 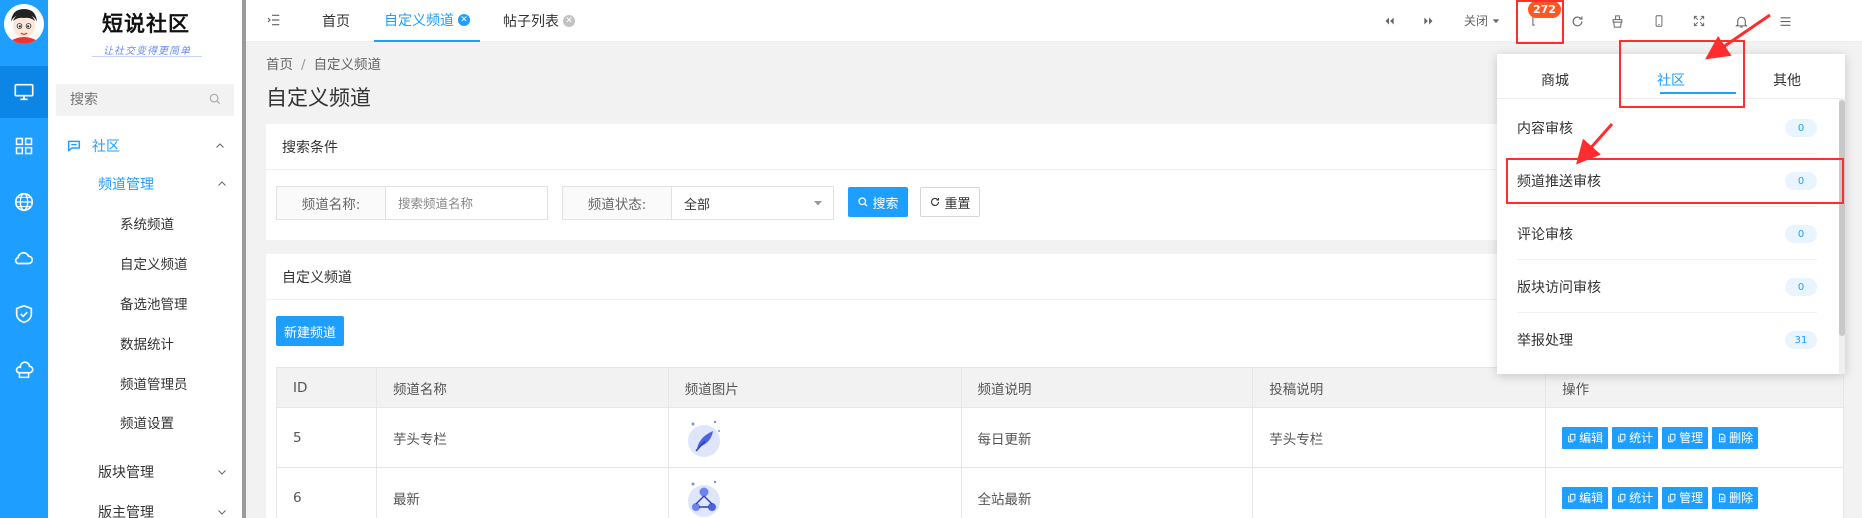 I want to click on tab-custom-channel: 自定义频道 ✕, so click(x=427, y=21).